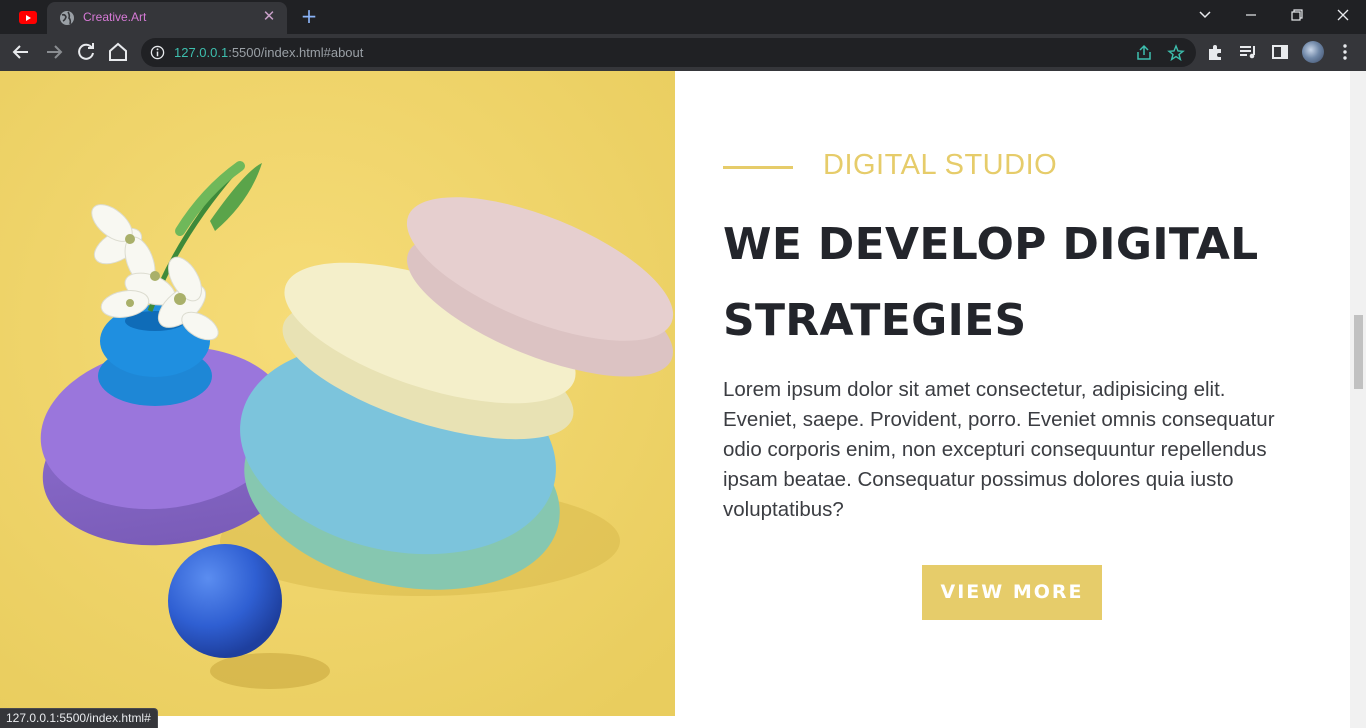  What do you see at coordinates (1205, 15) in the screenshot?
I see `tab-search-chevron-icon` at bounding box center [1205, 15].